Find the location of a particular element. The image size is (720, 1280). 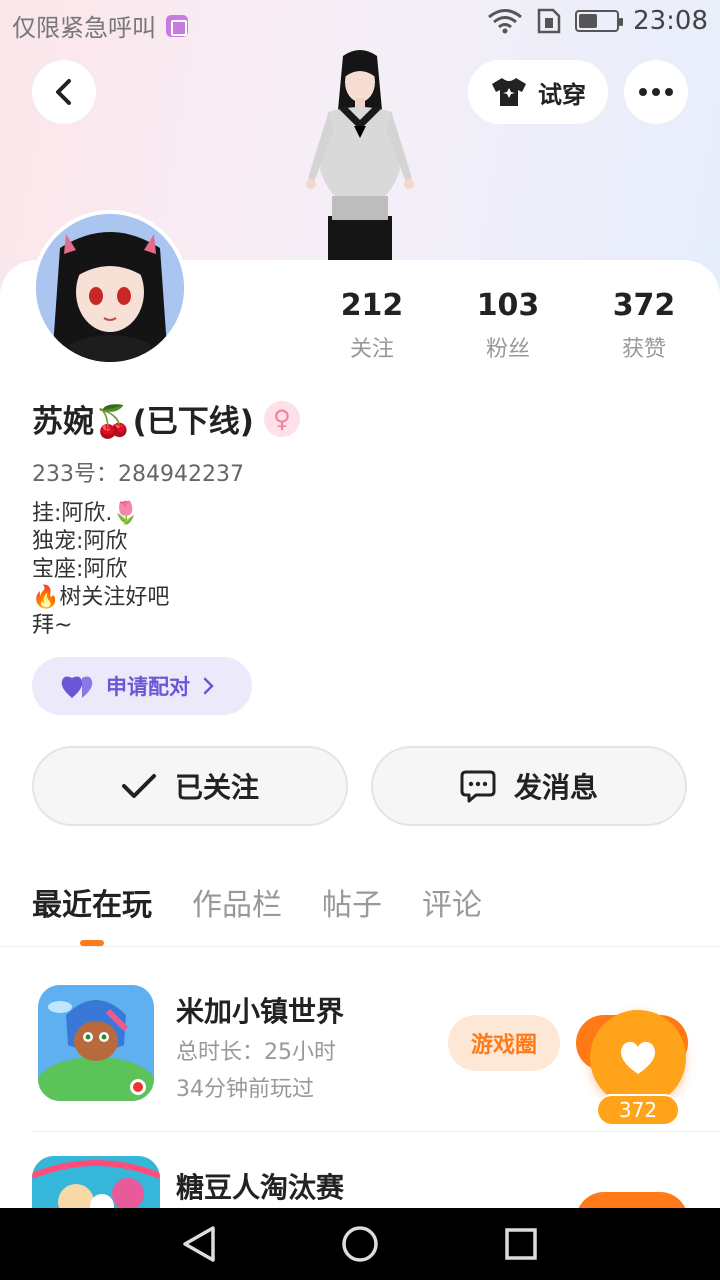

chevron-left-icon is located at coordinates (63, 92).